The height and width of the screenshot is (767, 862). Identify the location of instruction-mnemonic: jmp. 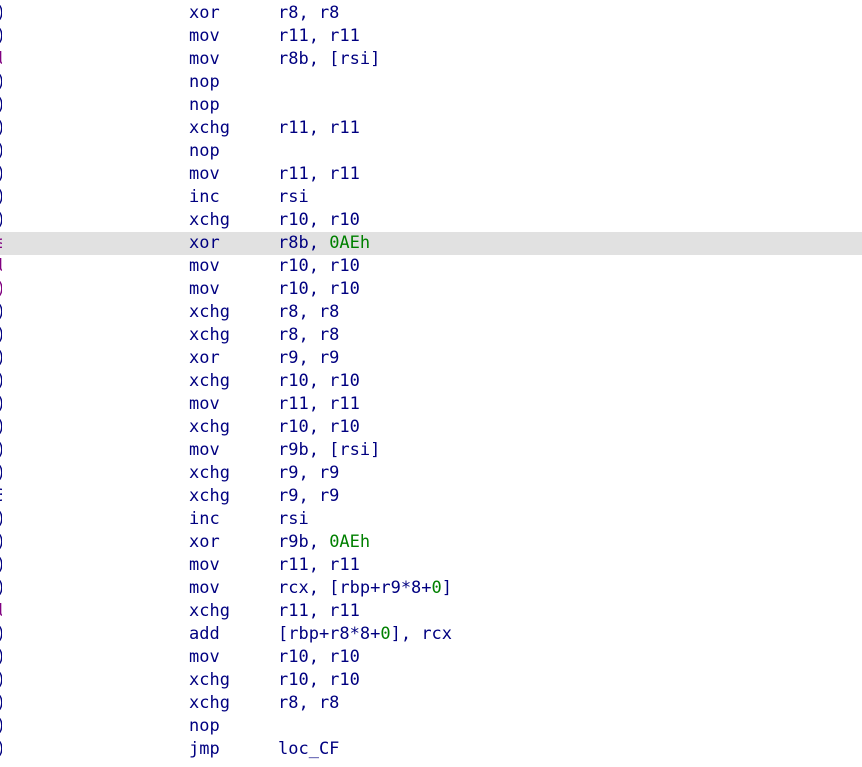
(204, 749).